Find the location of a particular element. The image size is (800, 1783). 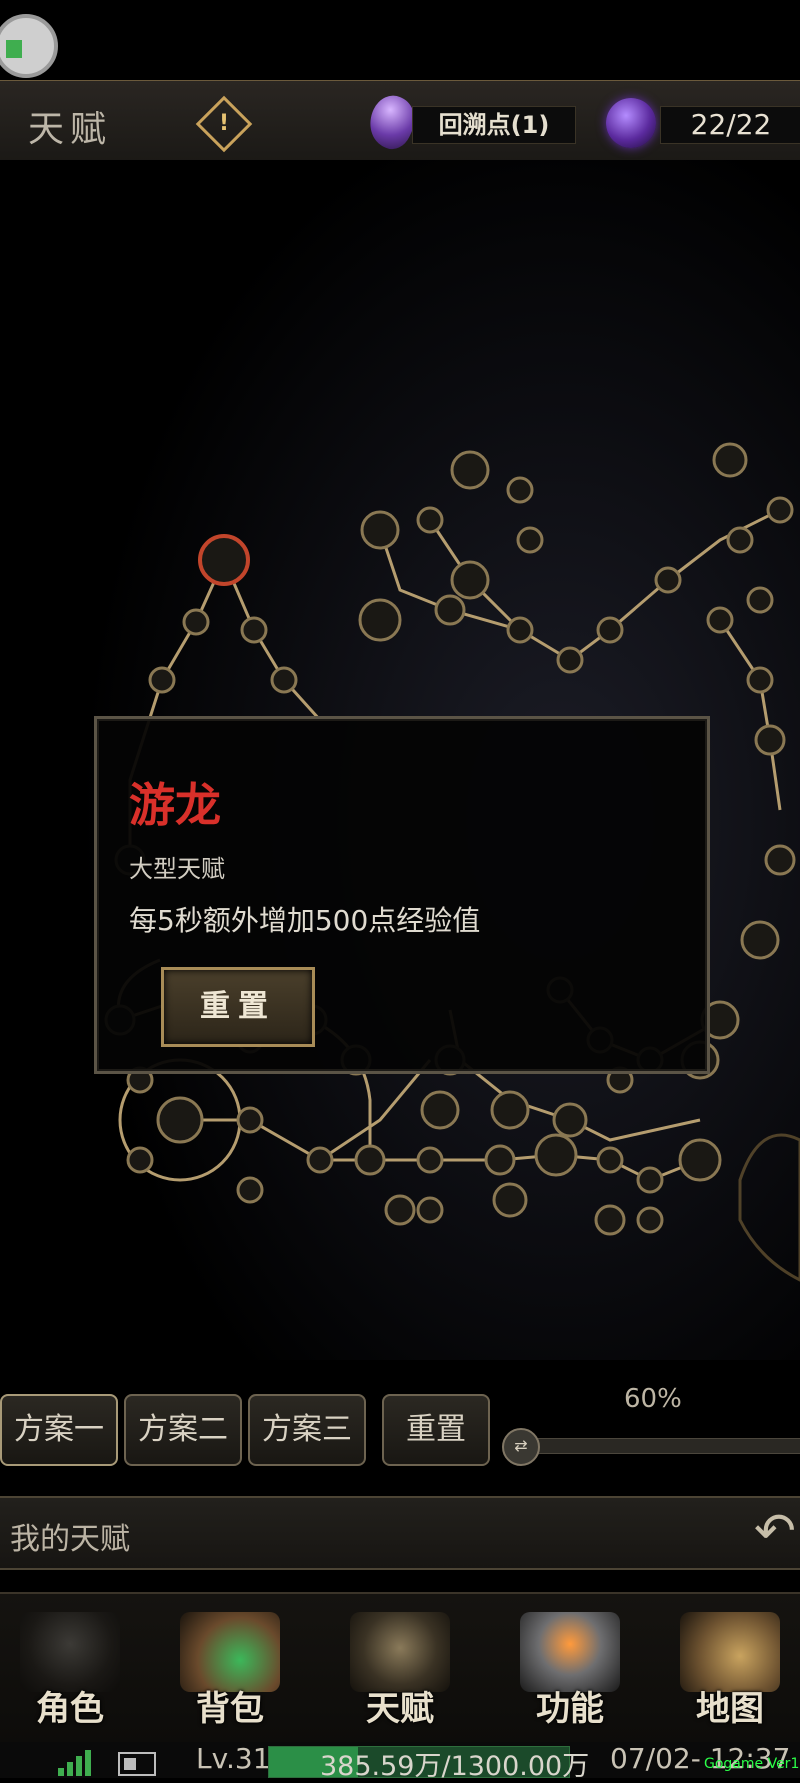

signal-icon is located at coordinates (78, 1763).